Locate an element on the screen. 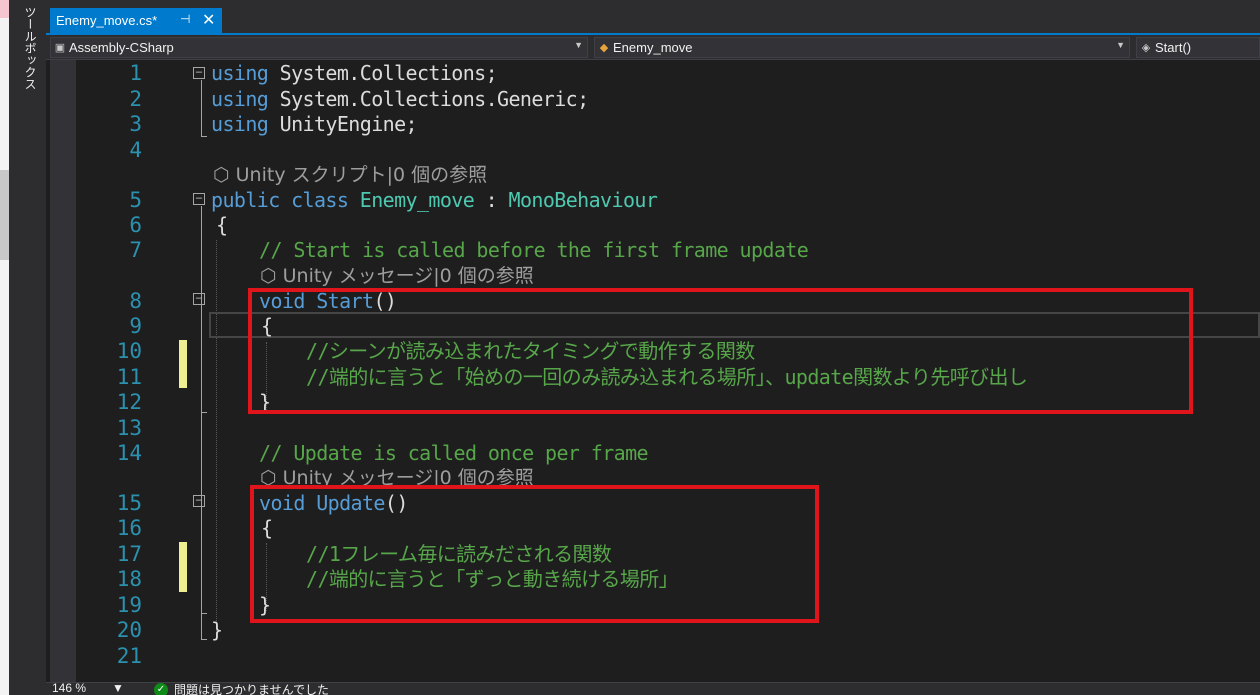 The width and height of the screenshot is (1260, 695). codelens-unity-message: ⬡ Unity メッセージ|0 個の参照 is located at coordinates (397, 276).